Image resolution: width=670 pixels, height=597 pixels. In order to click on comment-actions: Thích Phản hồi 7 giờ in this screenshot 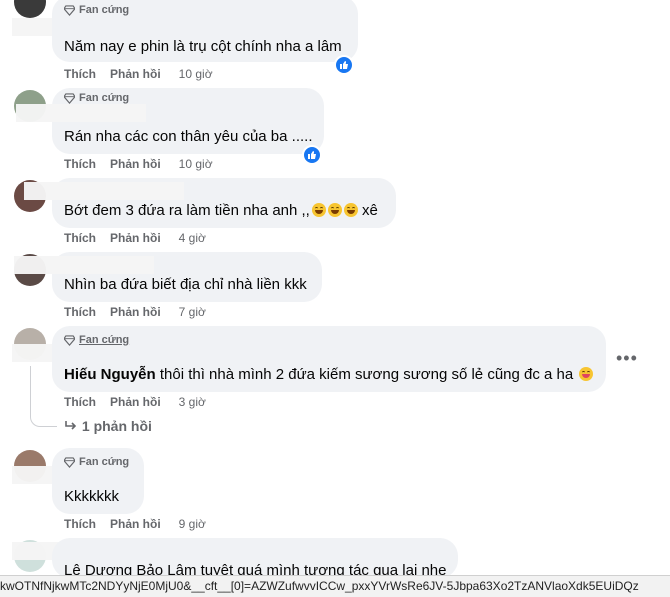, I will do `click(135, 312)`.